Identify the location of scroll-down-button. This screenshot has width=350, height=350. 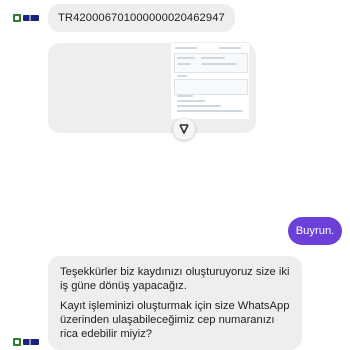
(184, 129).